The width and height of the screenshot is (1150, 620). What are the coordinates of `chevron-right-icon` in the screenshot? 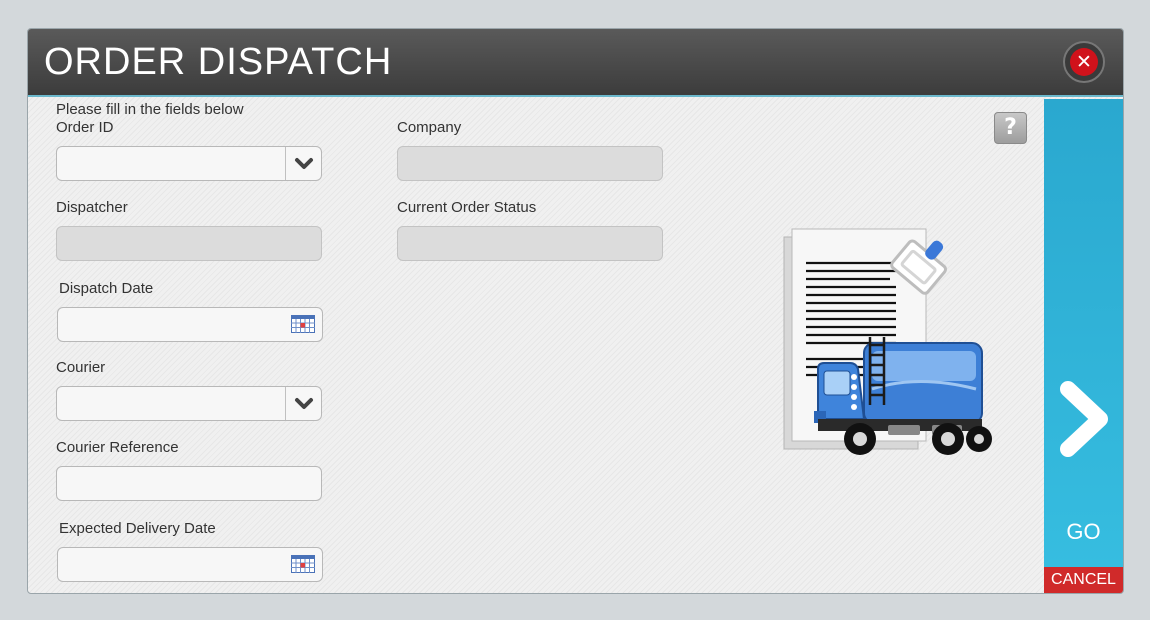 It's located at (1084, 419).